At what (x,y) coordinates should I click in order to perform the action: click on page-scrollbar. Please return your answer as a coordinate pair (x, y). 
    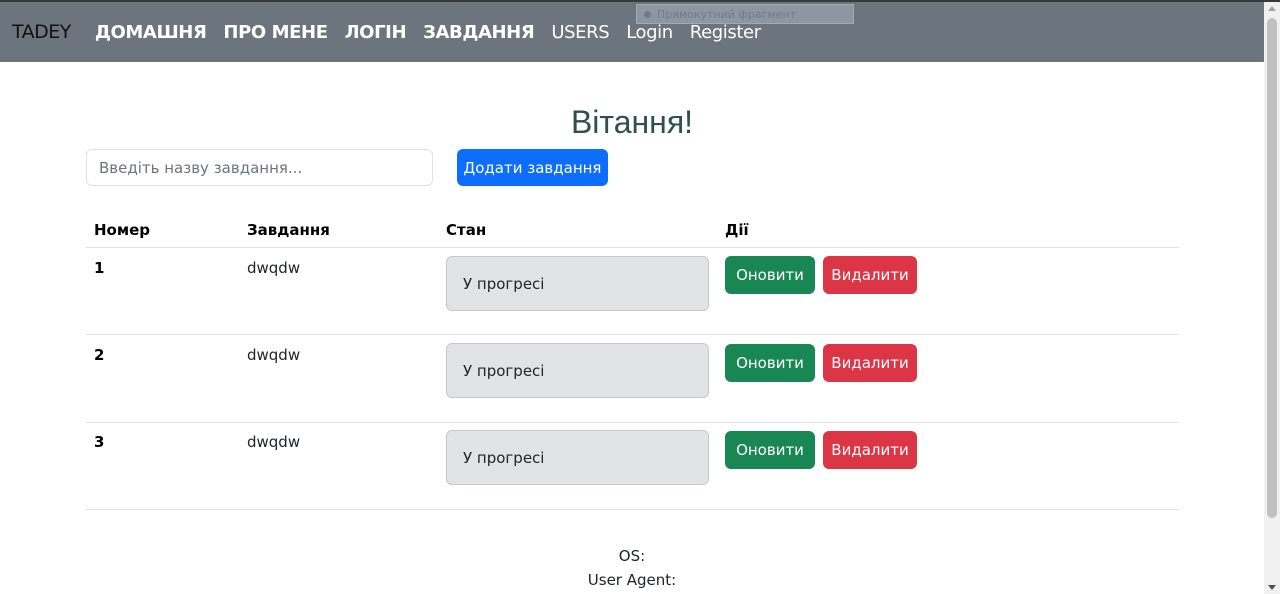
    Looking at the image, I should click on (1272, 298).